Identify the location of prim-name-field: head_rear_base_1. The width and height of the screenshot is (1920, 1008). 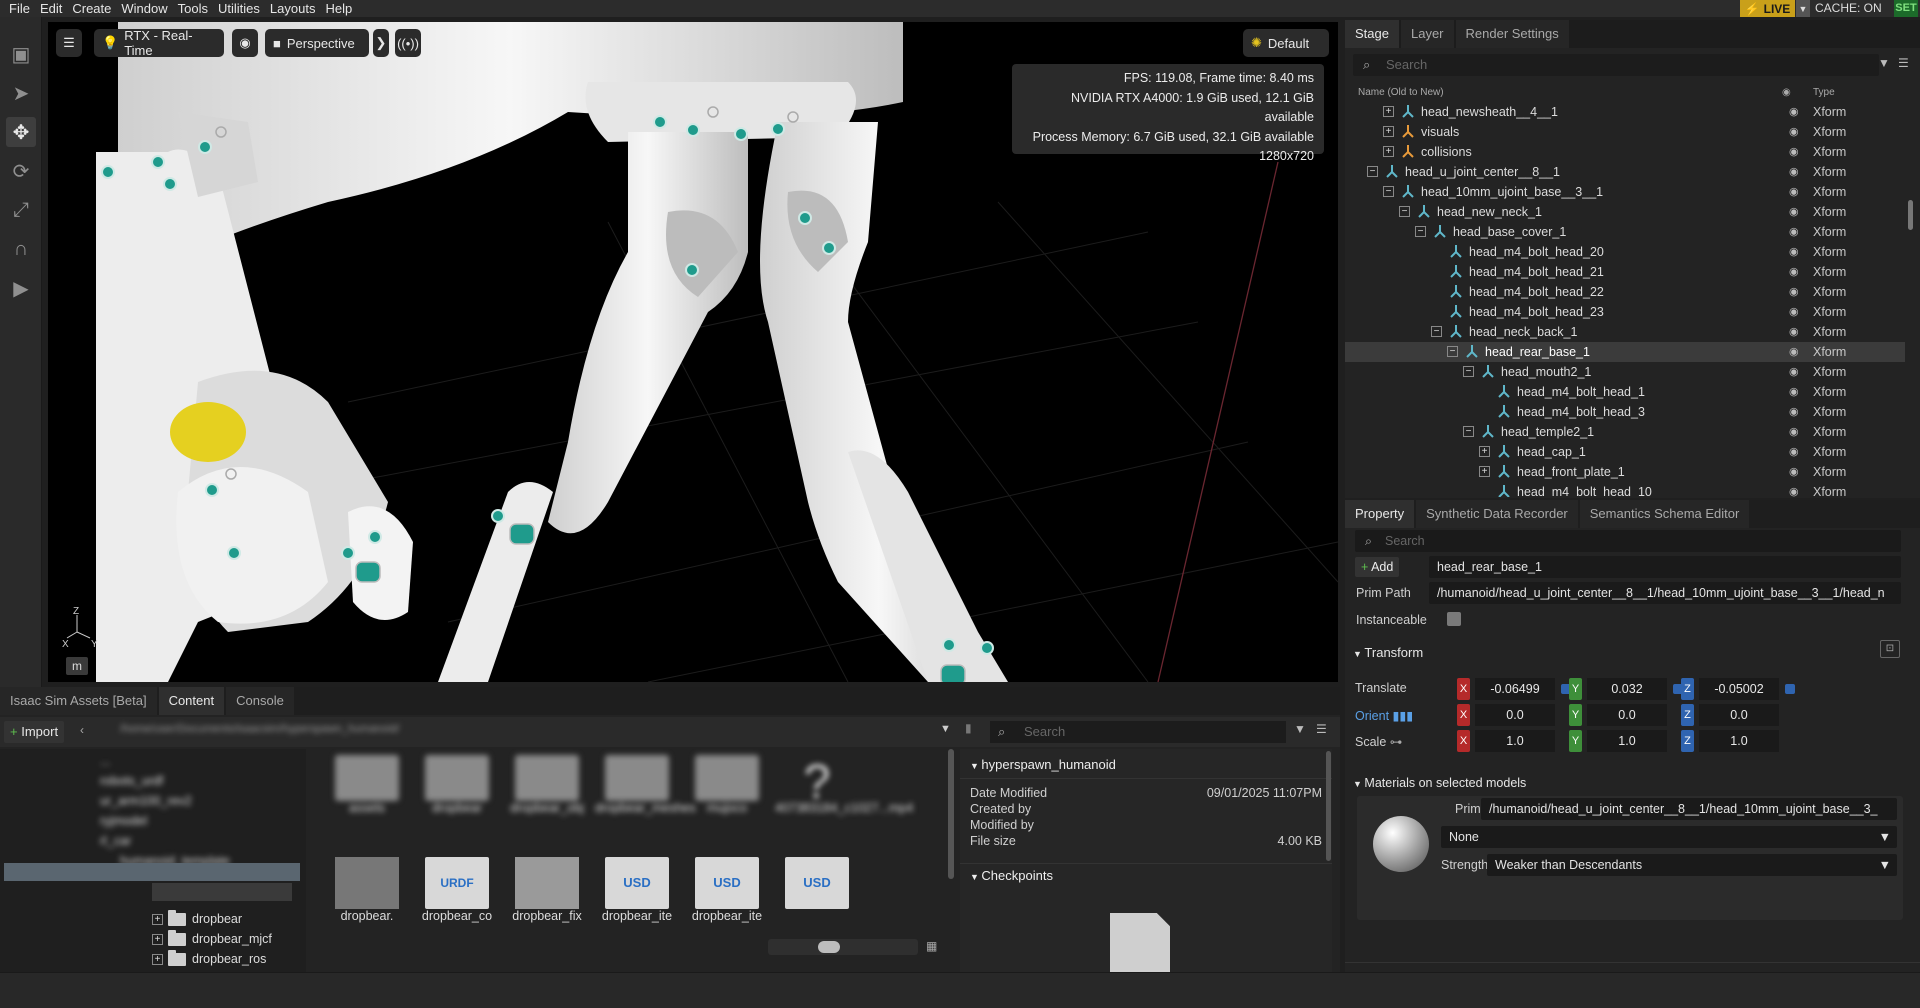
(1665, 567).